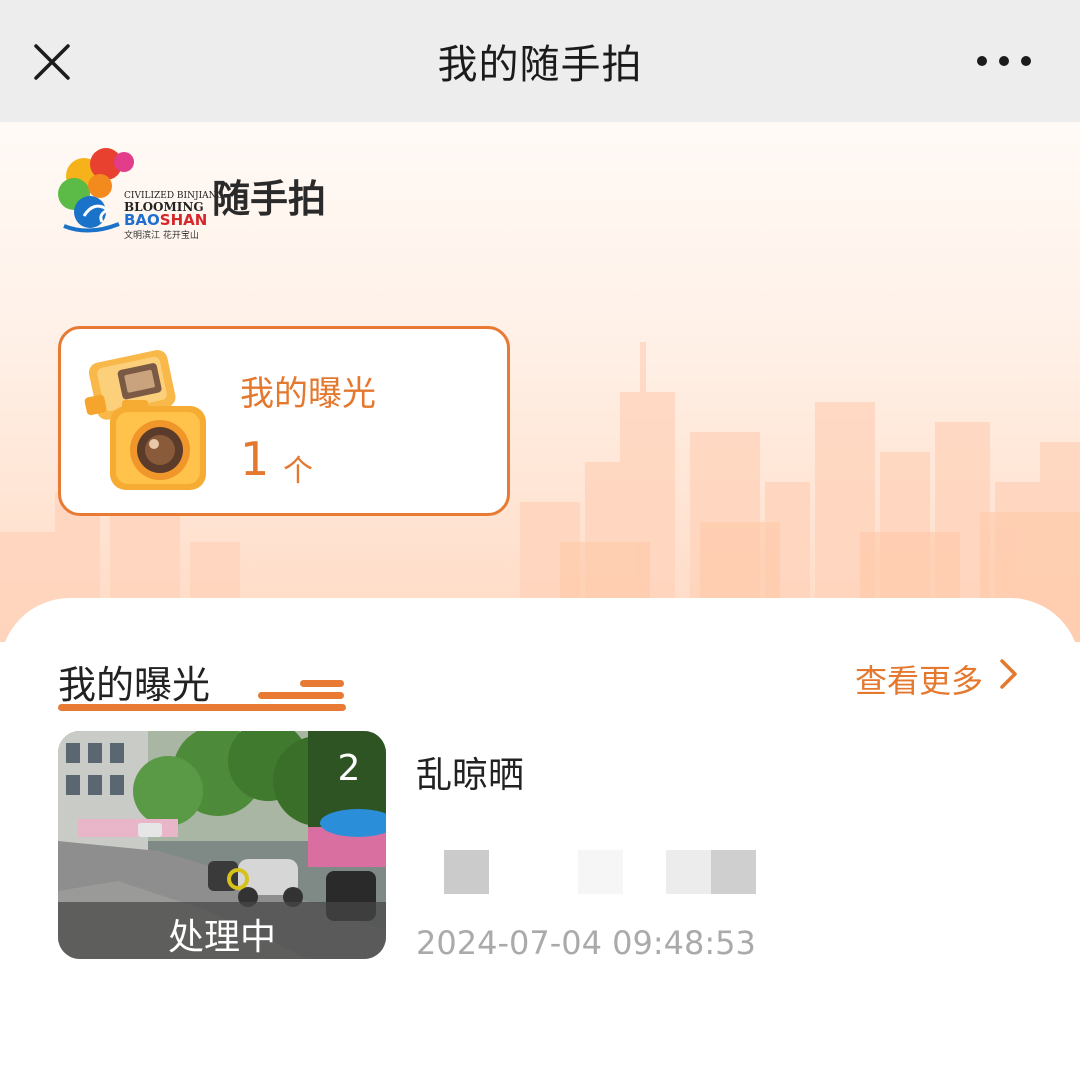  I want to click on camera-icon, so click(145, 420).